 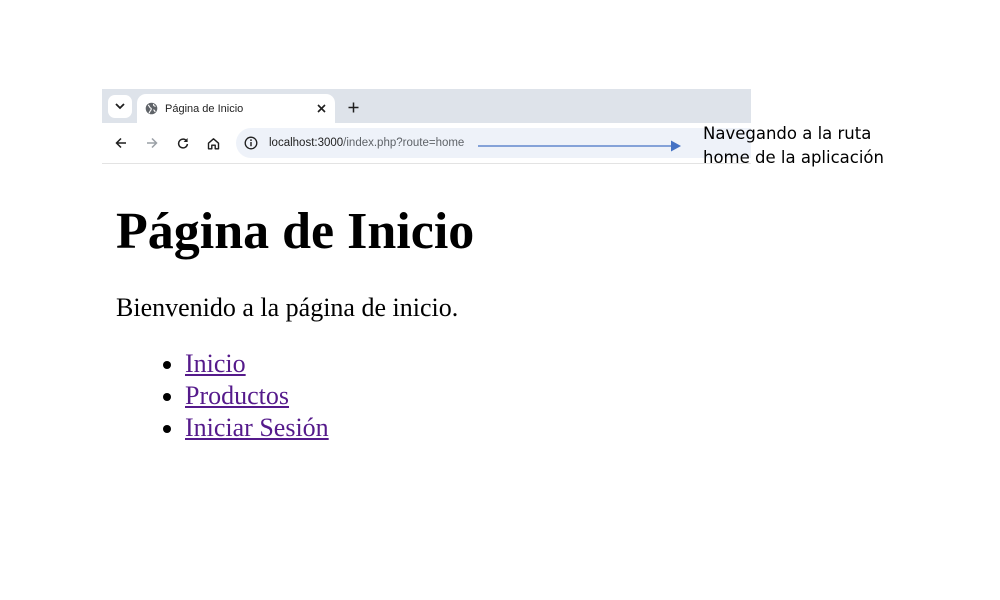 What do you see at coordinates (404, 143) in the screenshot?
I see `url-path: /index.php?route=home` at bounding box center [404, 143].